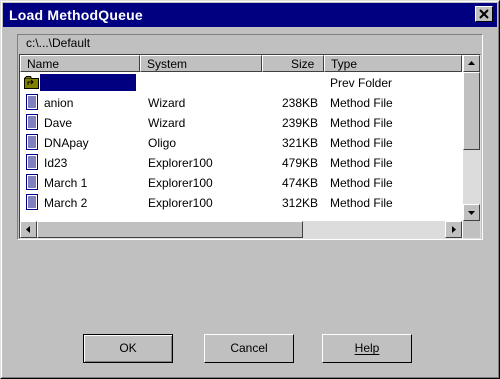 Image resolution: width=500 pixels, height=379 pixels. Describe the element at coordinates (299, 183) in the screenshot. I see `item-size: 474KB` at that location.